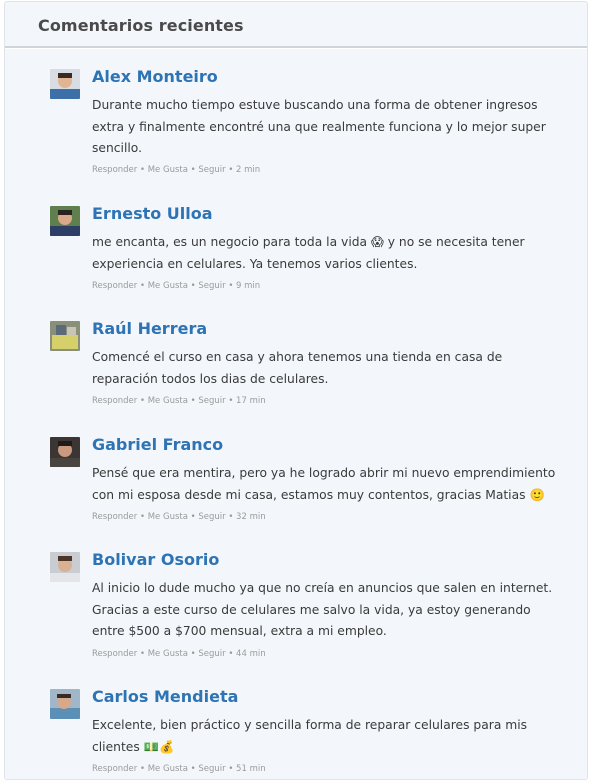  Describe the element at coordinates (141, 25) in the screenshot. I see `widget-title: Comentarios recientes` at that location.